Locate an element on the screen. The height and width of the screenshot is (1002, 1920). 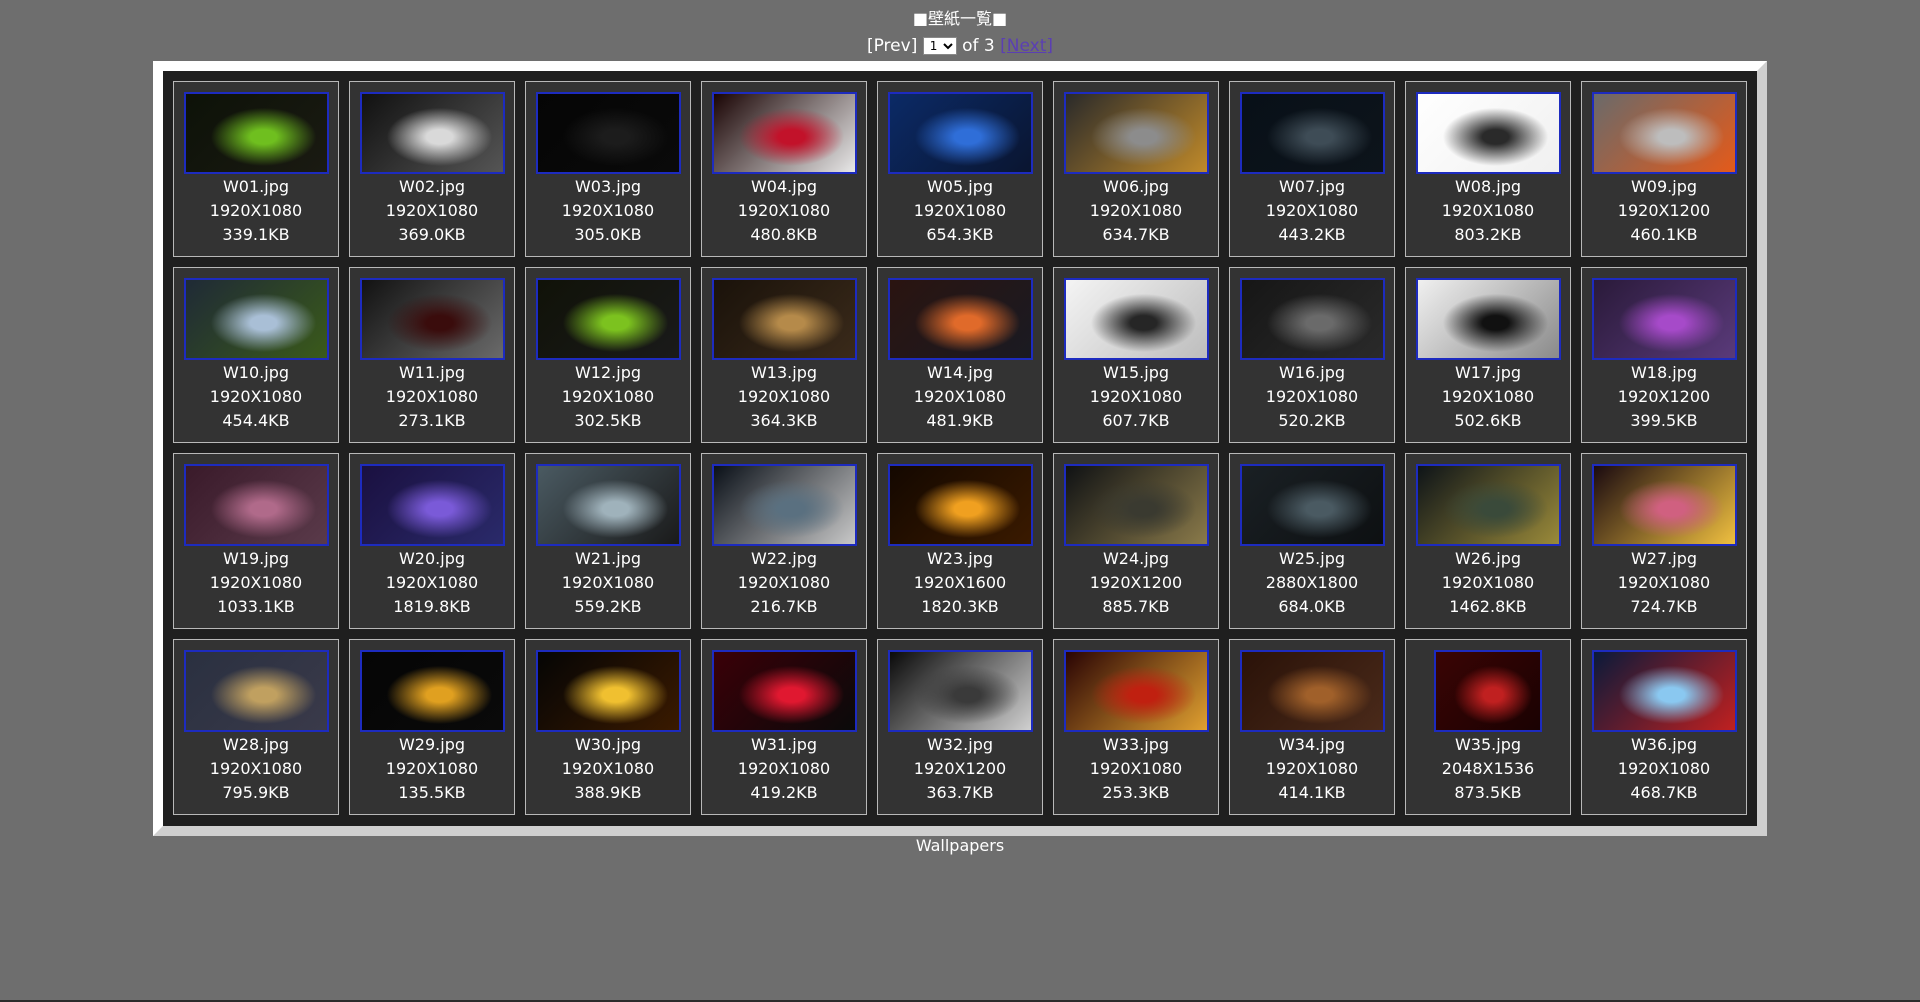
wallpaper-tile: W28.jpg 1920X1080 795.9KB is located at coordinates (256, 727).